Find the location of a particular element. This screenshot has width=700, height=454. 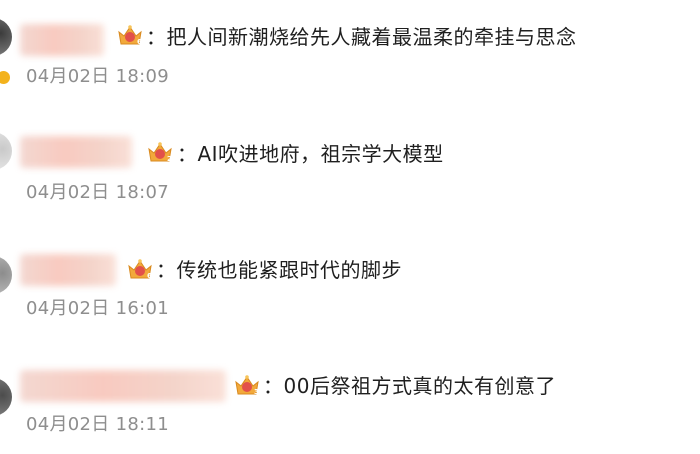

comment-text: ：传统也能紧跟时代的脚步 is located at coordinates (279, 270).